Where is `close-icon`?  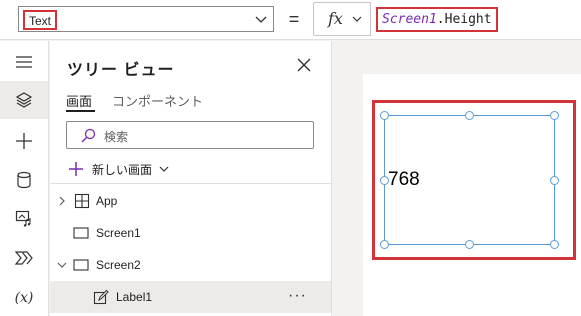
close-icon is located at coordinates (304, 65).